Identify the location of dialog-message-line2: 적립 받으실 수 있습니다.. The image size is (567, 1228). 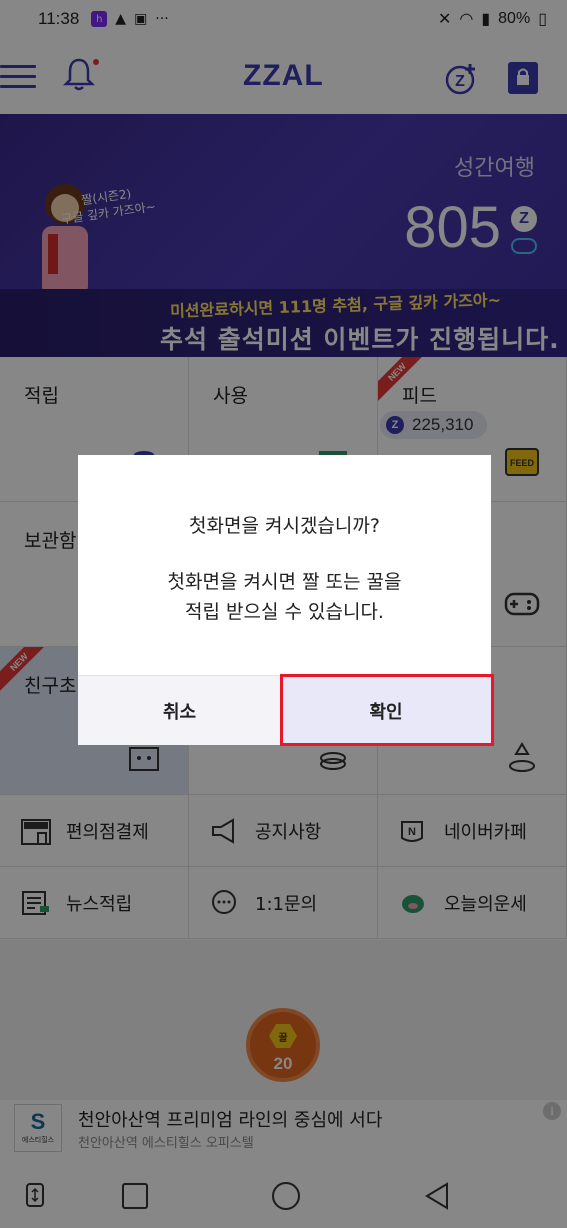
(284, 612).